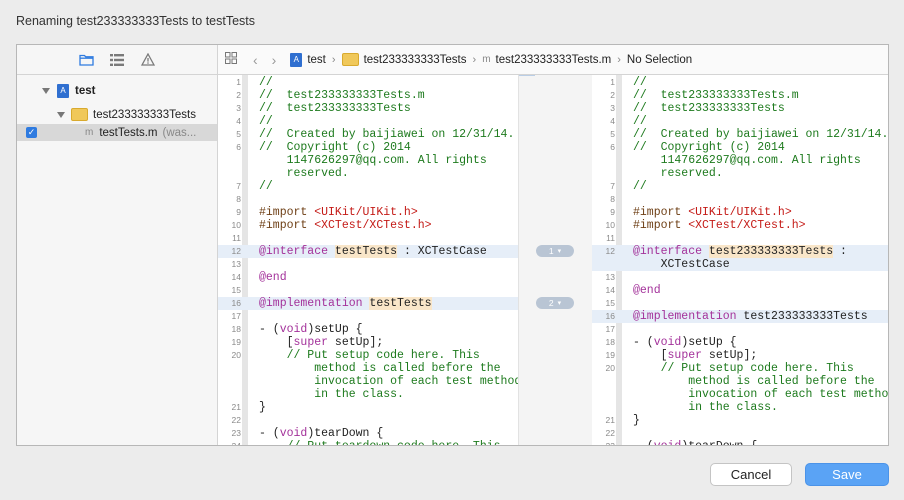  I want to click on code-token: <XCTest/XCTest.h>, so click(373, 225).